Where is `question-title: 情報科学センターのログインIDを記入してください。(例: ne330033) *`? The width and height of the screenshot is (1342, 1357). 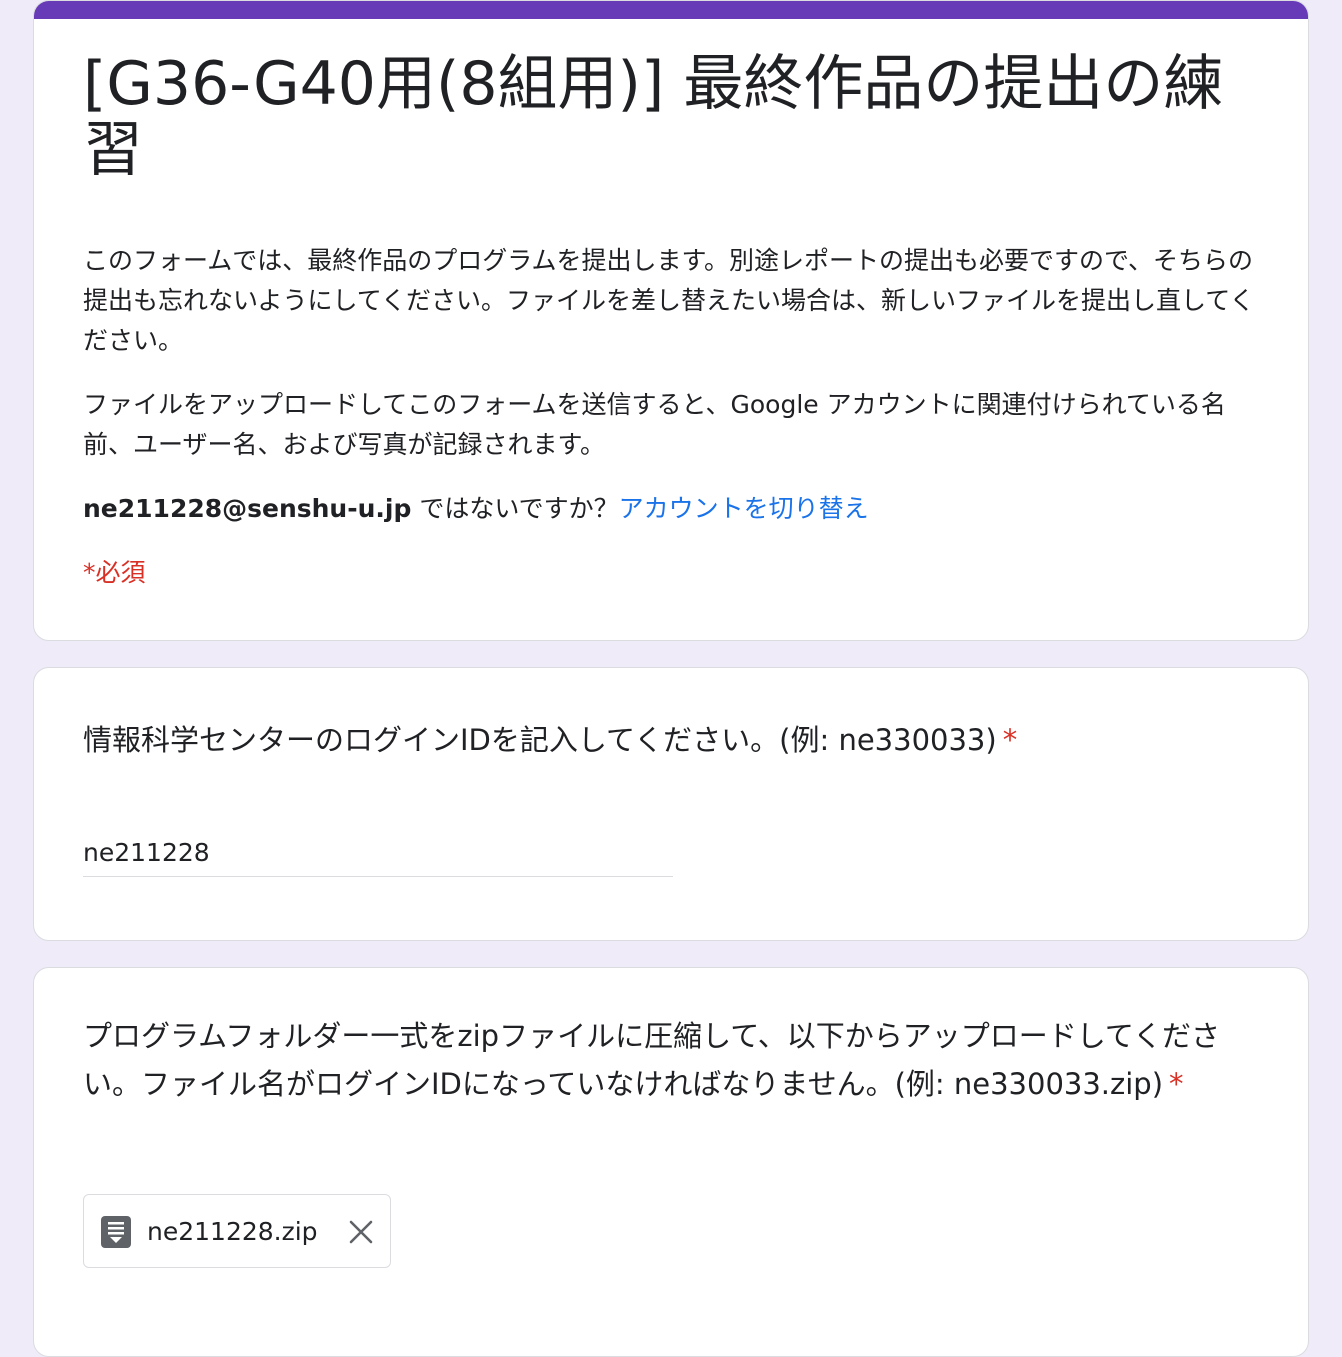 question-title: 情報科学センターのログインIDを記入してください。(例: ne330033) * is located at coordinates (670, 740).